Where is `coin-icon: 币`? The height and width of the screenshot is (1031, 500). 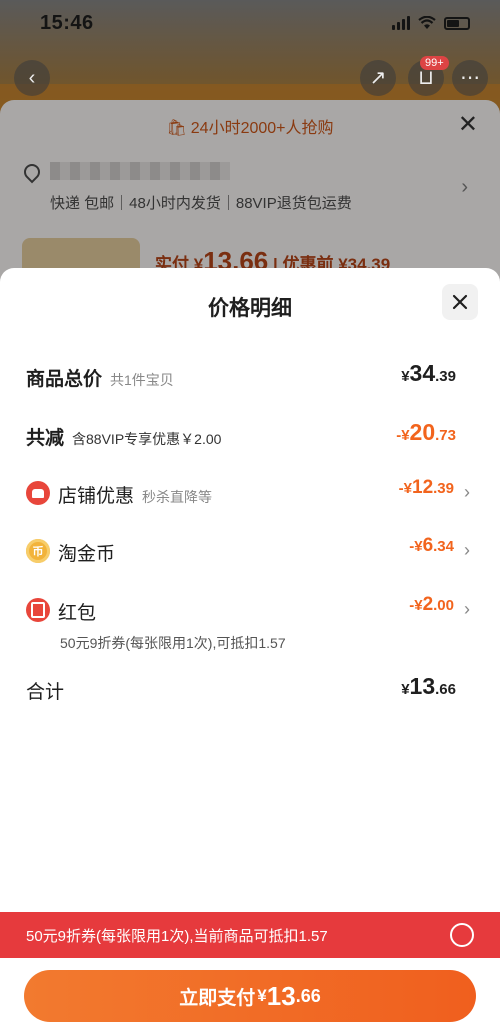
coin-icon: 币 is located at coordinates (38, 551).